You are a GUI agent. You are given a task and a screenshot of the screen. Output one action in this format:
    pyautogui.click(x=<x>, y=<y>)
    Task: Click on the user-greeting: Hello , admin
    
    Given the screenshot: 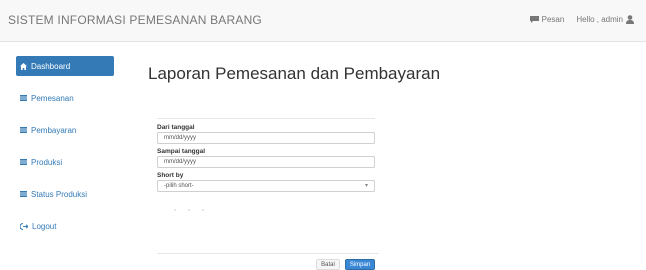 What is the action you would take?
    pyautogui.click(x=599, y=19)
    